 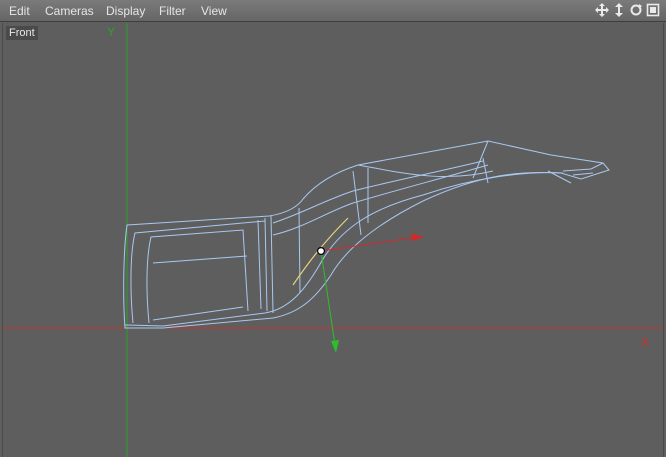 I want to click on menu-display: Display, so click(x=125, y=11).